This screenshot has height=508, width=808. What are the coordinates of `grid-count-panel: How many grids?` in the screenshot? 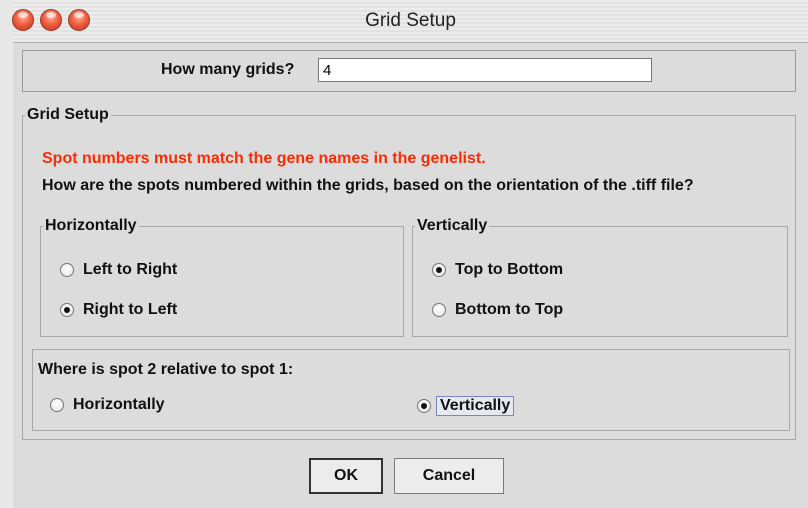 It's located at (409, 71).